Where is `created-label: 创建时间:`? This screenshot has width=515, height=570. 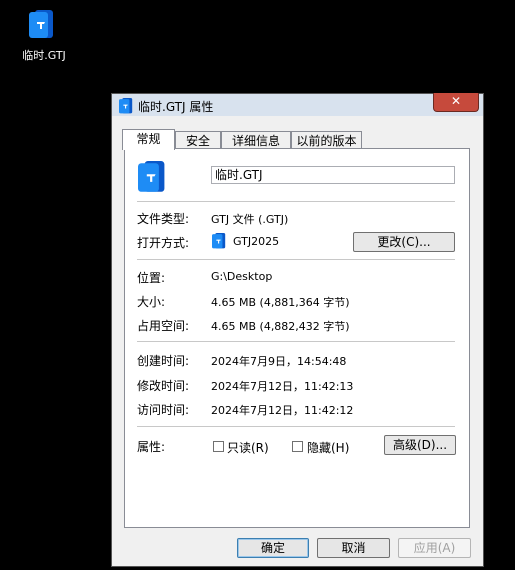 created-label: 创建时间: is located at coordinates (163, 361).